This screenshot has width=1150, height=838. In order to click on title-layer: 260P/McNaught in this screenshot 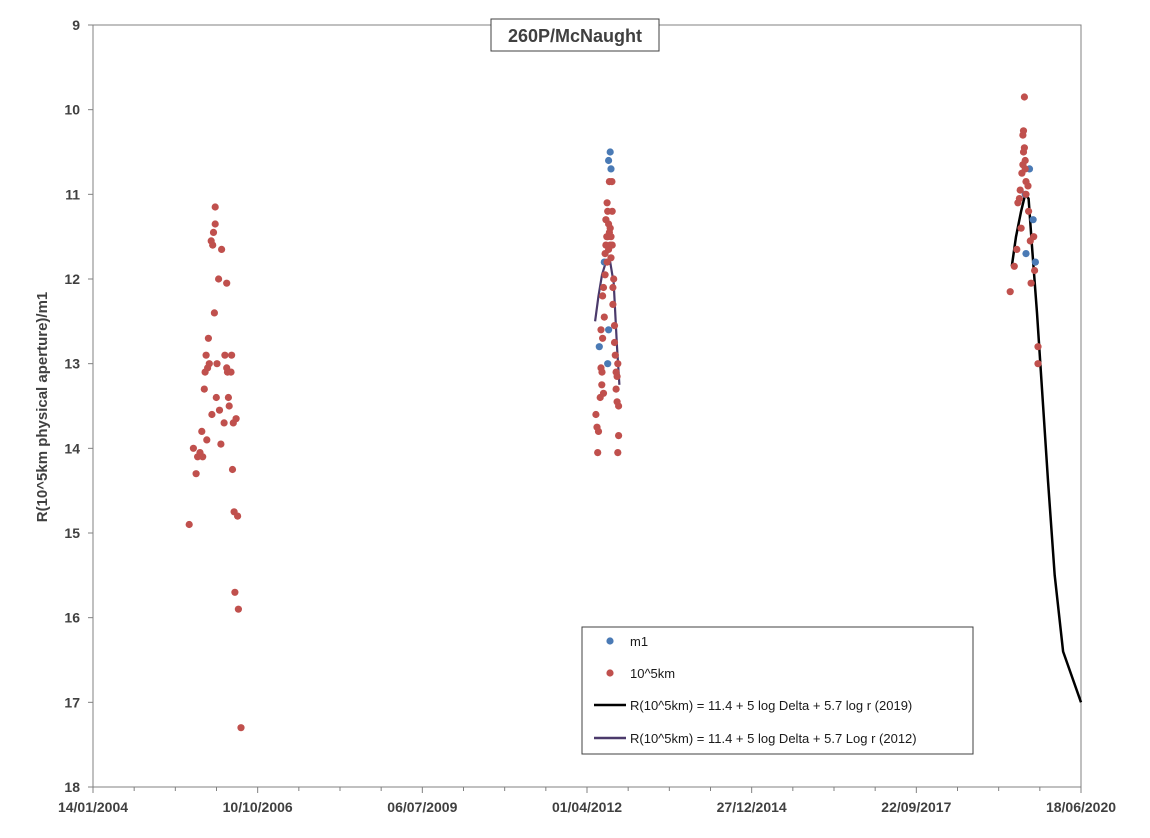, I will do `click(575, 35)`.